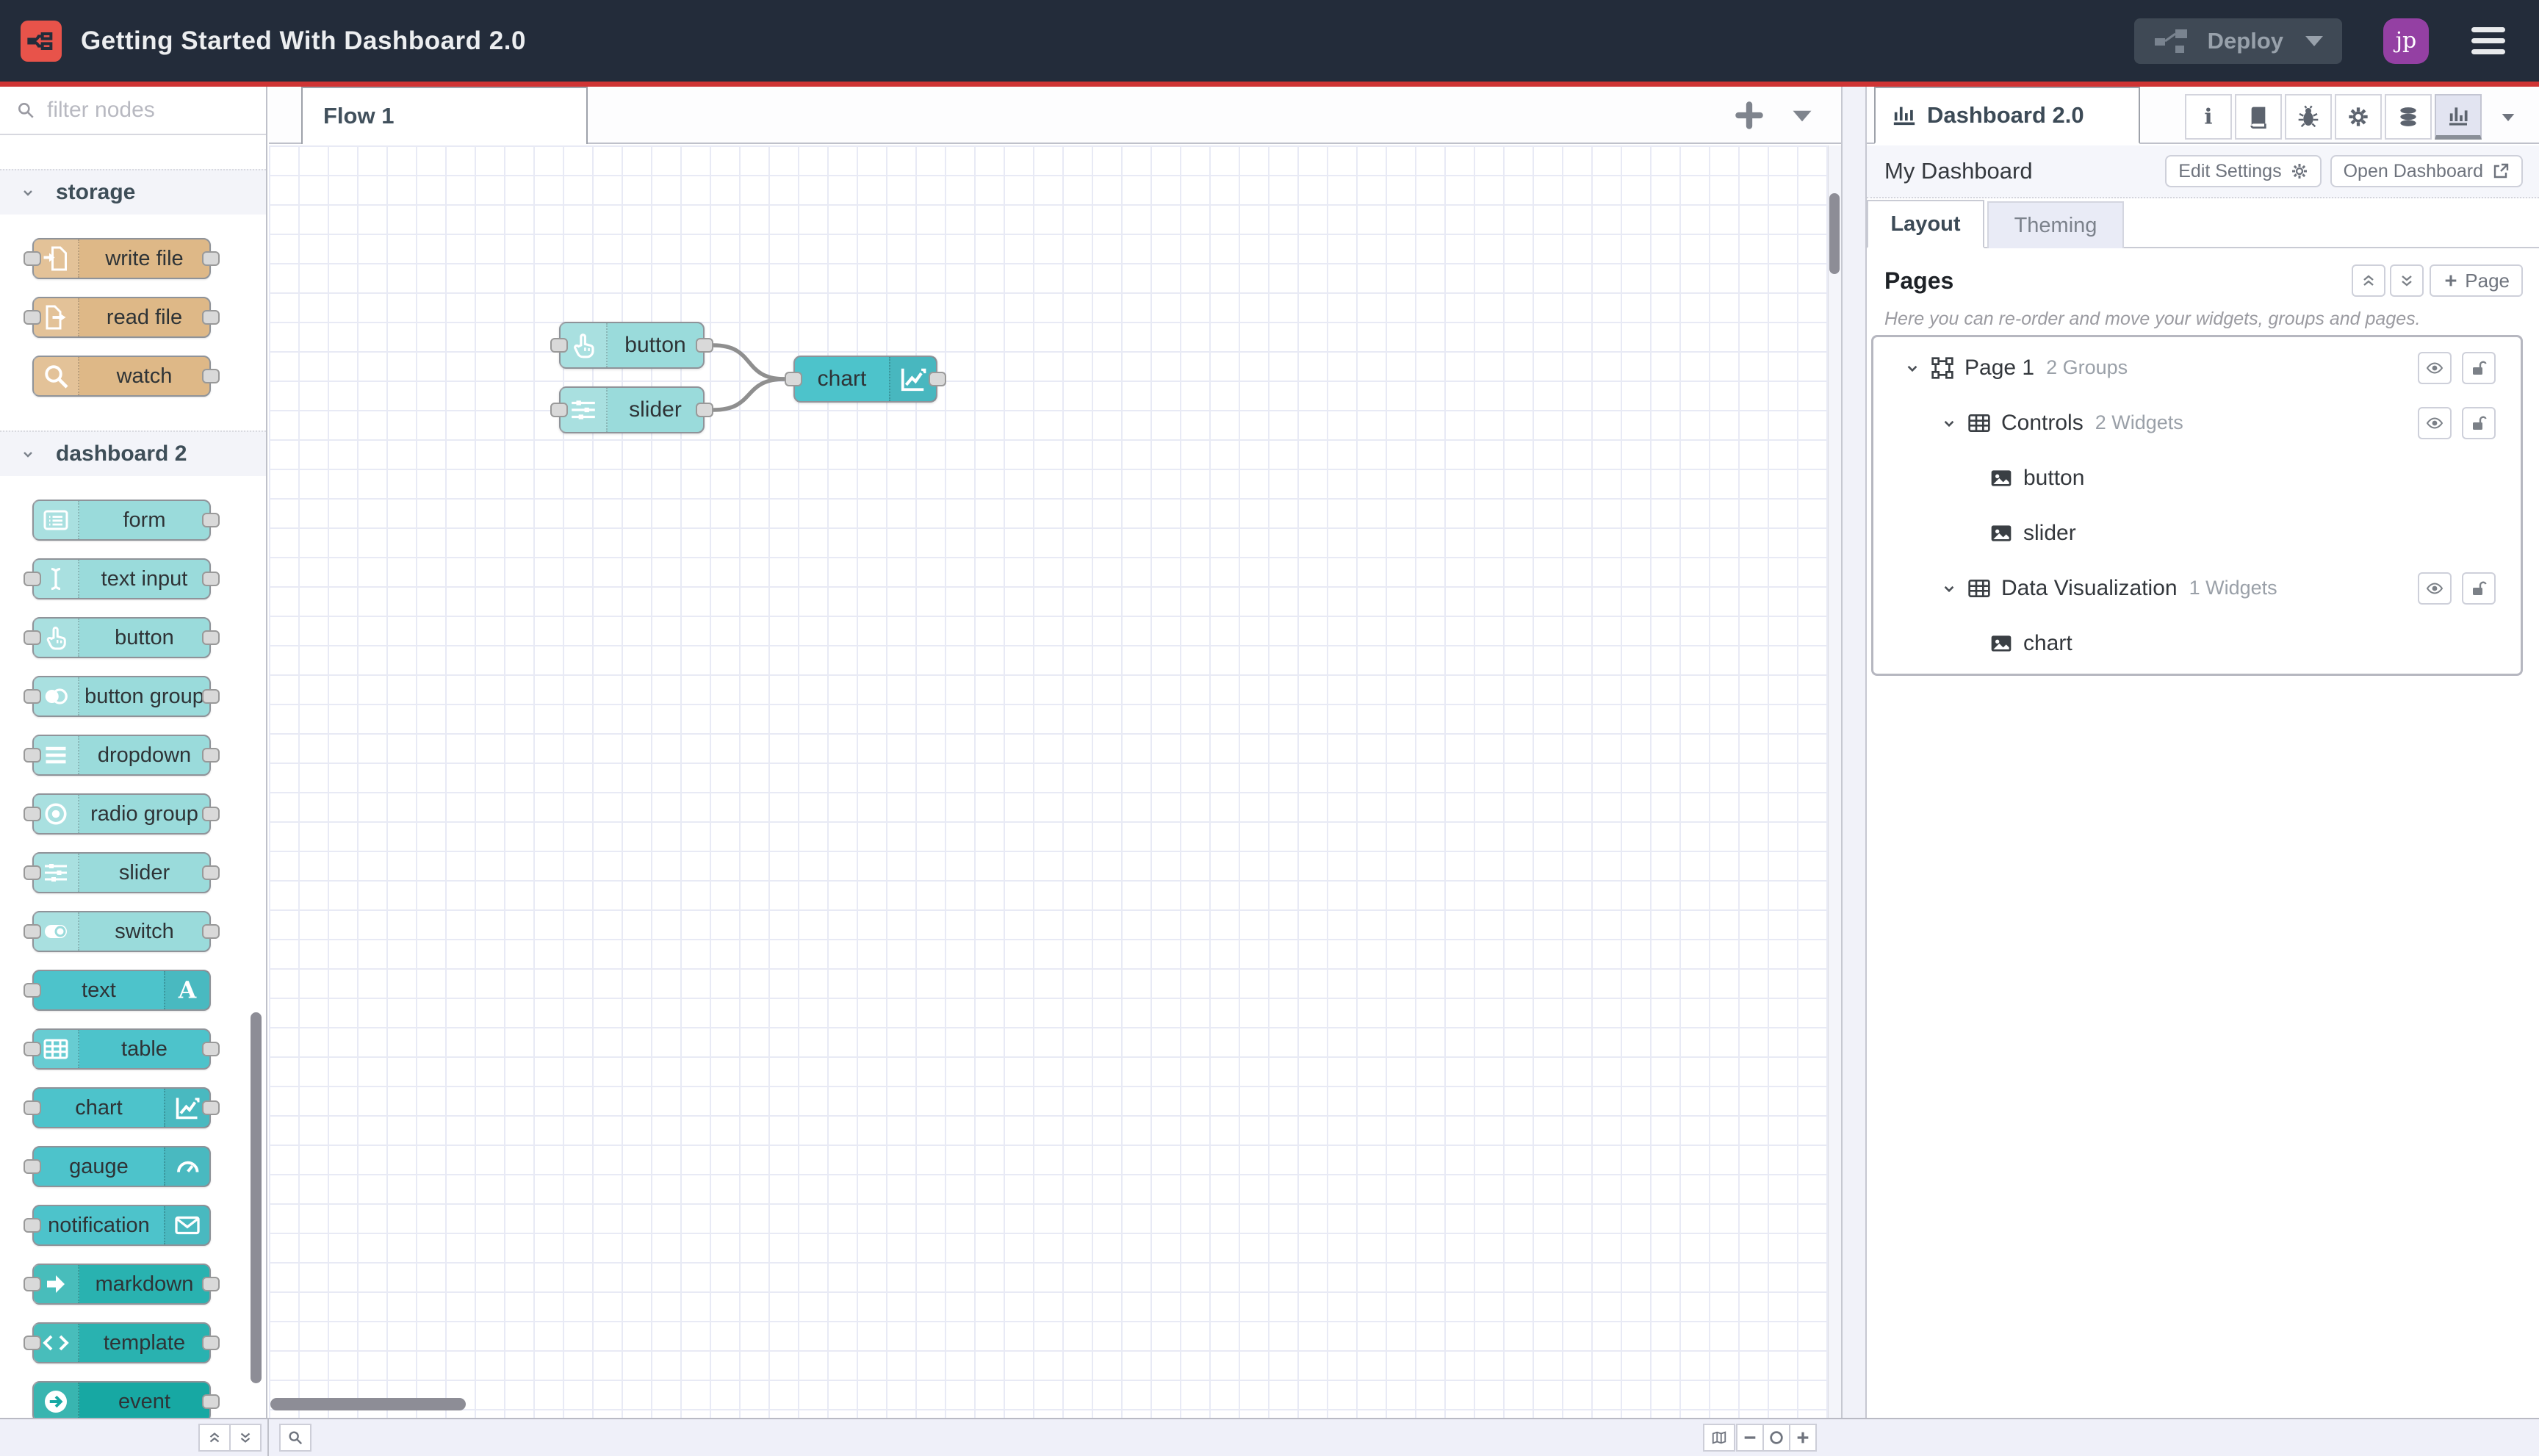  What do you see at coordinates (126, 520) in the screenshot?
I see `palette-node-form: form` at bounding box center [126, 520].